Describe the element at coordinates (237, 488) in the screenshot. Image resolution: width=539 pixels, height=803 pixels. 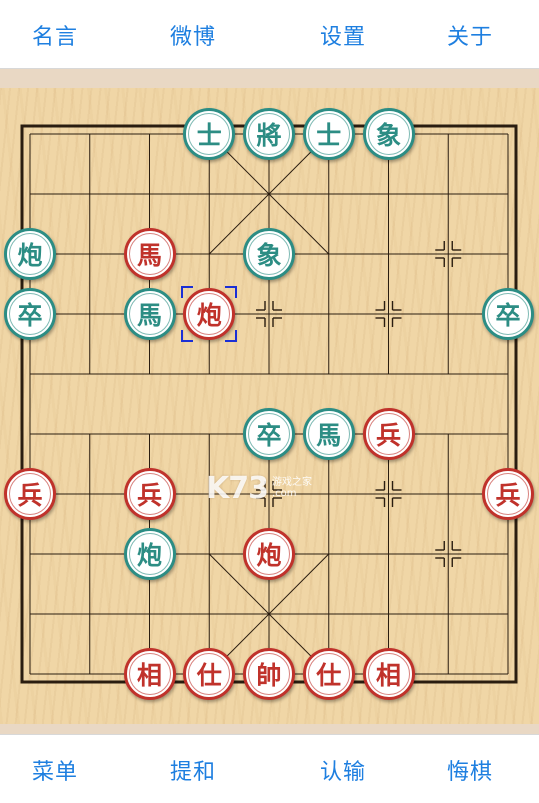
I see `watermark-logo: K73` at that location.